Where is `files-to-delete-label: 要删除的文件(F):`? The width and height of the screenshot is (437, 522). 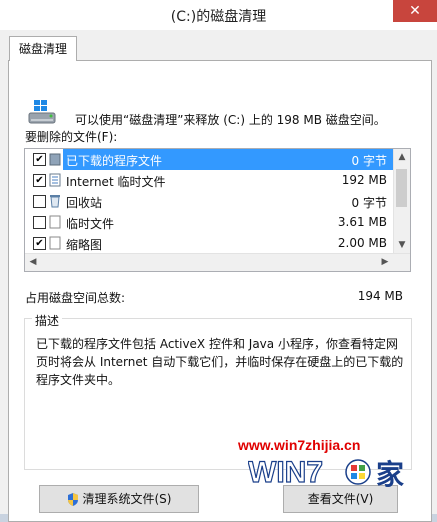 files-to-delete-label: 要删除的文件(F): is located at coordinates (71, 137).